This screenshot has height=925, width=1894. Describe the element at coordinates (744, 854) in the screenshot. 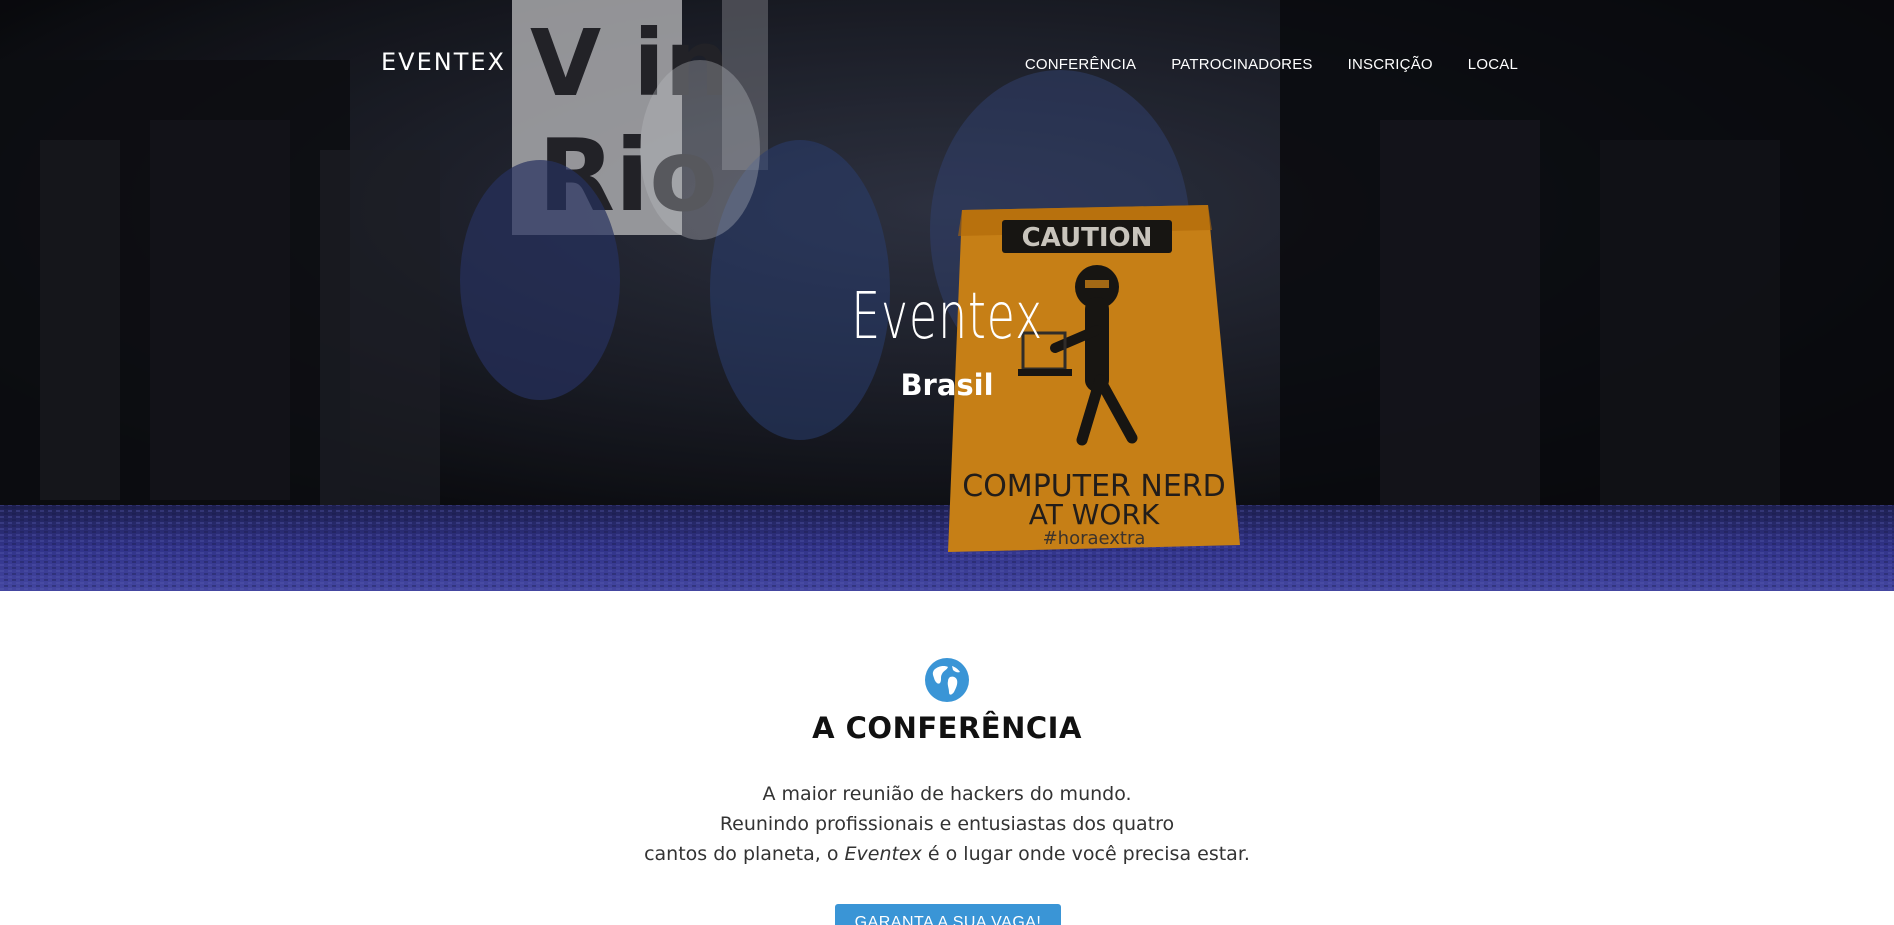

I see `description-line-3-start: cantos do planeta, o` at that location.